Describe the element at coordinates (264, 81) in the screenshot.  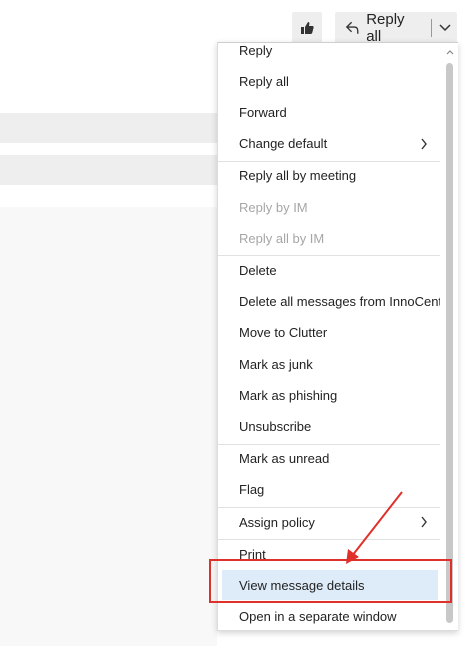
I see `menu-item-label: Reply all` at that location.